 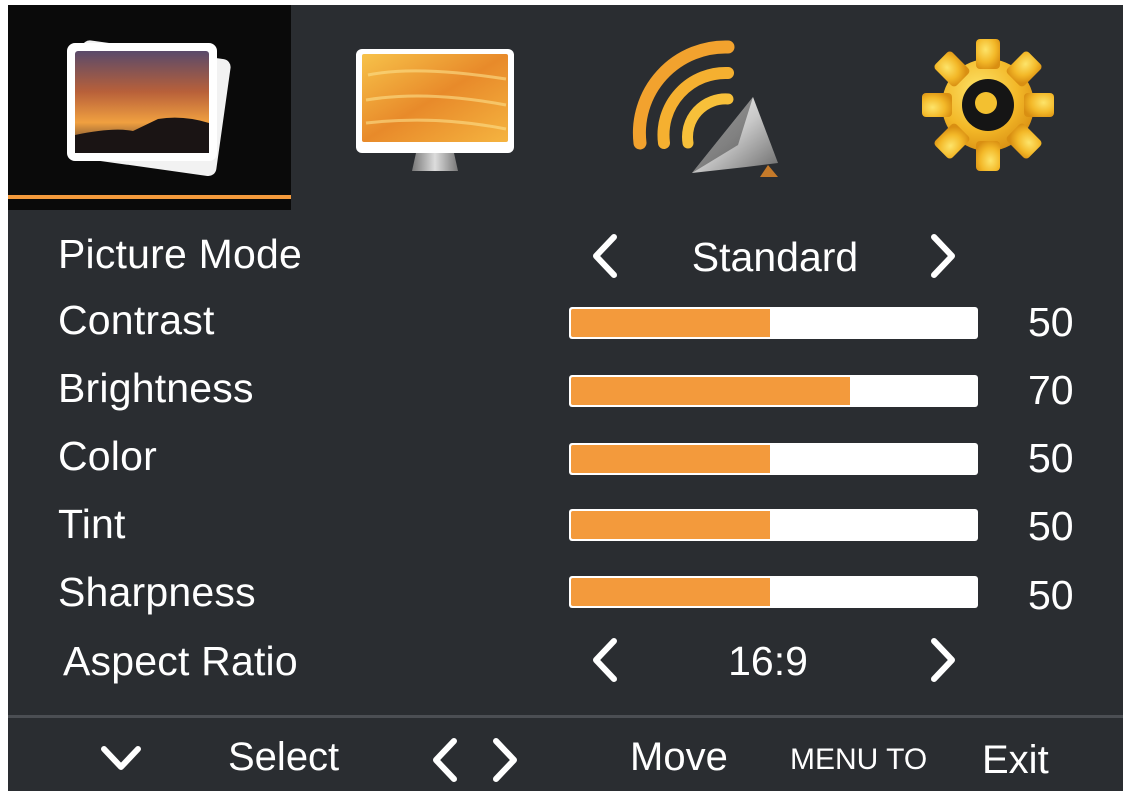 I want to click on footer-select-label: Select, so click(x=284, y=757).